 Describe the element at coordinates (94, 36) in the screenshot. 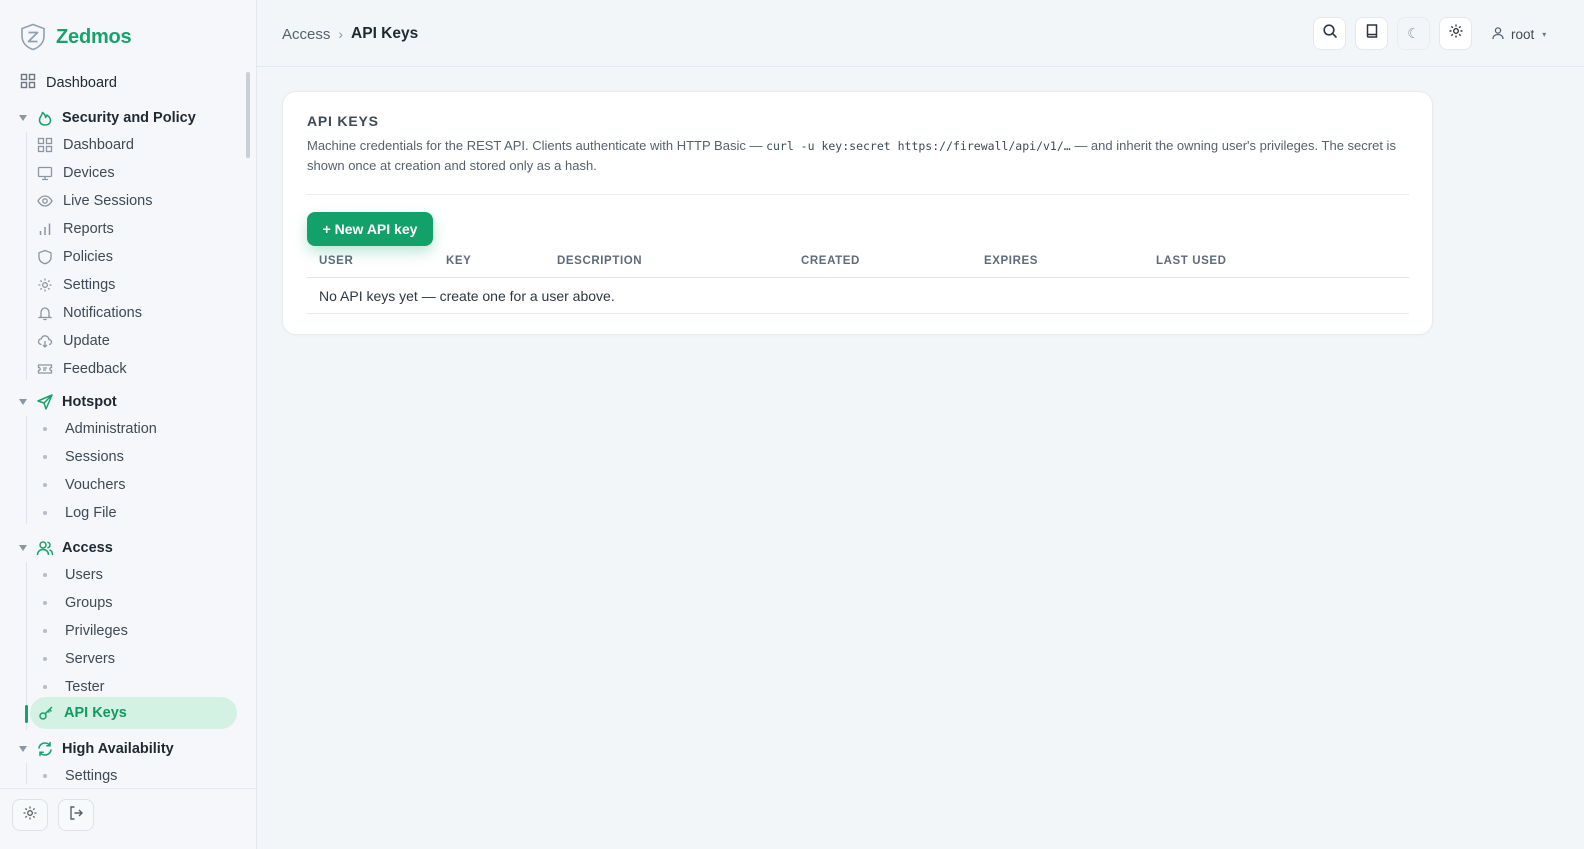

I see `brand-name: Zedmos` at that location.